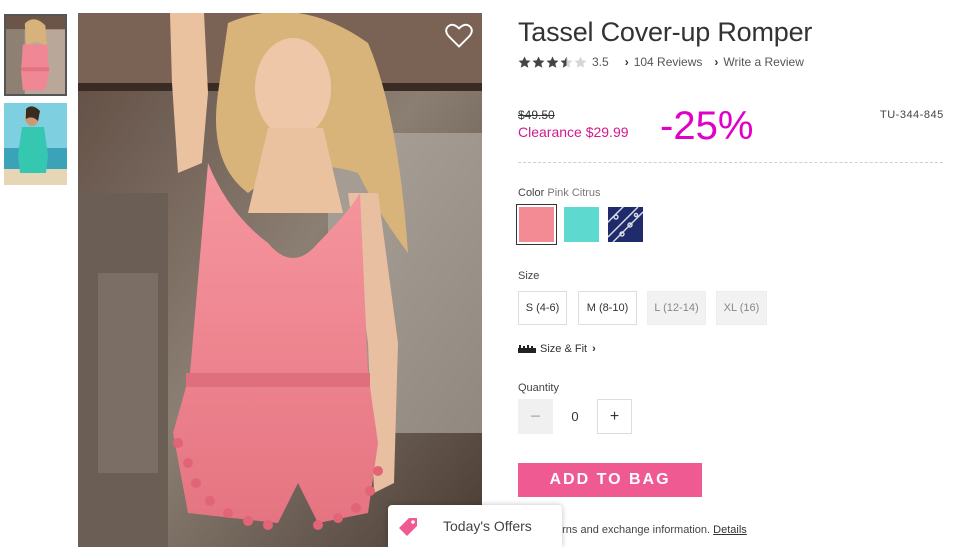 The width and height of the screenshot is (959, 547). Describe the element at coordinates (600, 62) in the screenshot. I see `rating-value: 3.5` at that location.